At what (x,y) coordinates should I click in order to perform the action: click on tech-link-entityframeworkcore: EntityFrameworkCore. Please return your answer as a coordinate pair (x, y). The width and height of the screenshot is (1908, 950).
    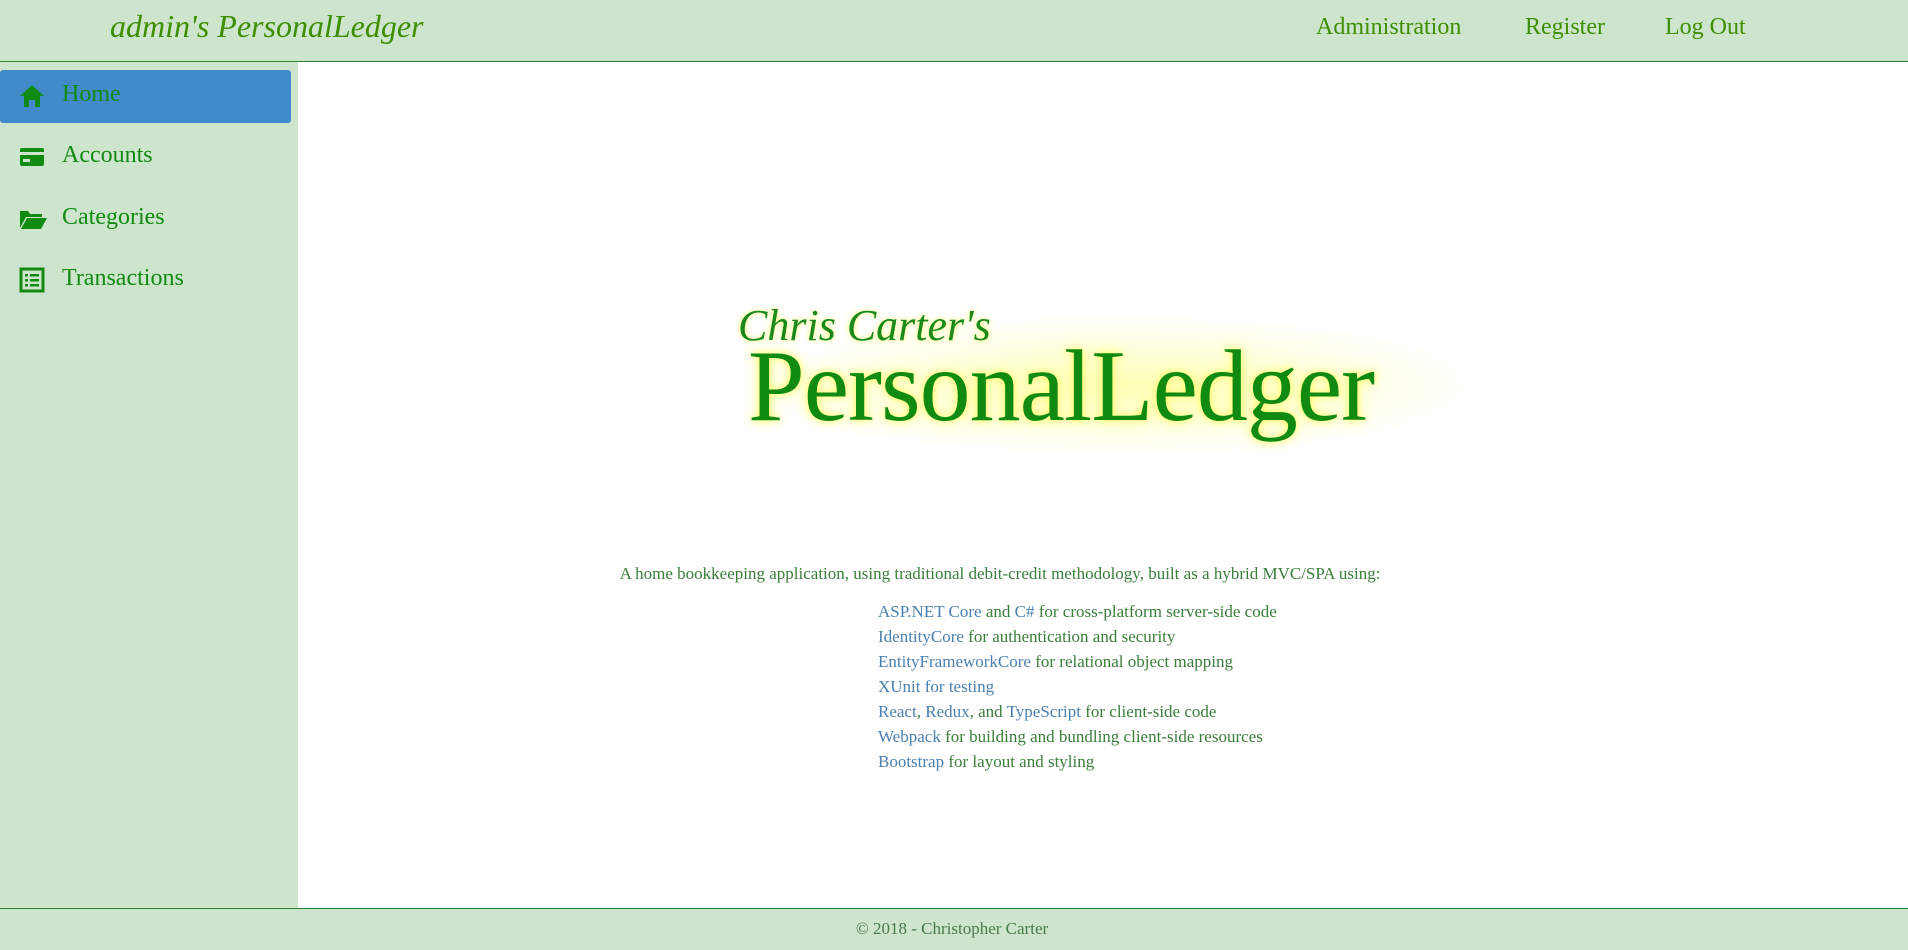
    Looking at the image, I should click on (954, 661).